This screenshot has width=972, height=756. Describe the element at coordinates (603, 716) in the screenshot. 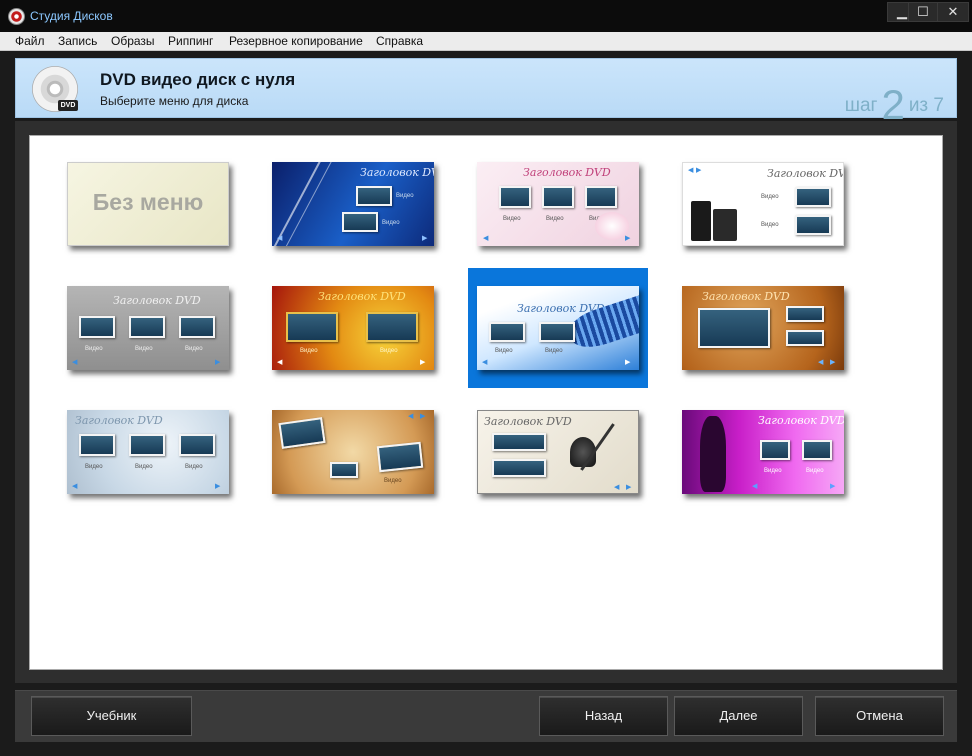

I see `back-button: Назад` at that location.